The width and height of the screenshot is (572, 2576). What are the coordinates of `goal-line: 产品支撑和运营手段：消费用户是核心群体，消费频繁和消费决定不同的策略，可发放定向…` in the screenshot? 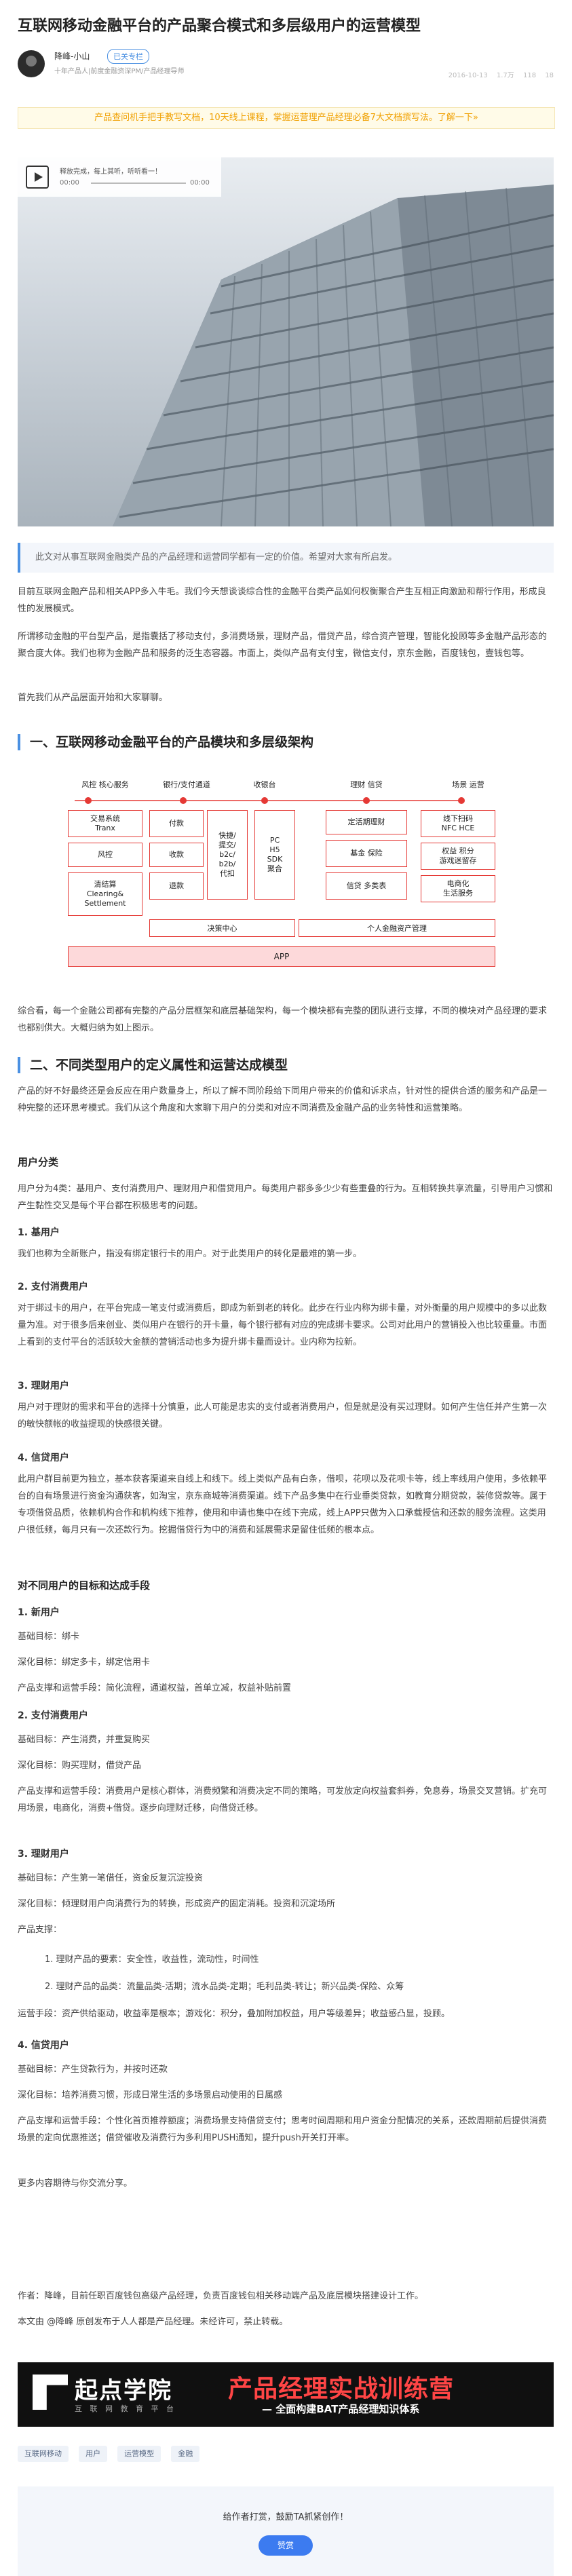 It's located at (283, 1800).